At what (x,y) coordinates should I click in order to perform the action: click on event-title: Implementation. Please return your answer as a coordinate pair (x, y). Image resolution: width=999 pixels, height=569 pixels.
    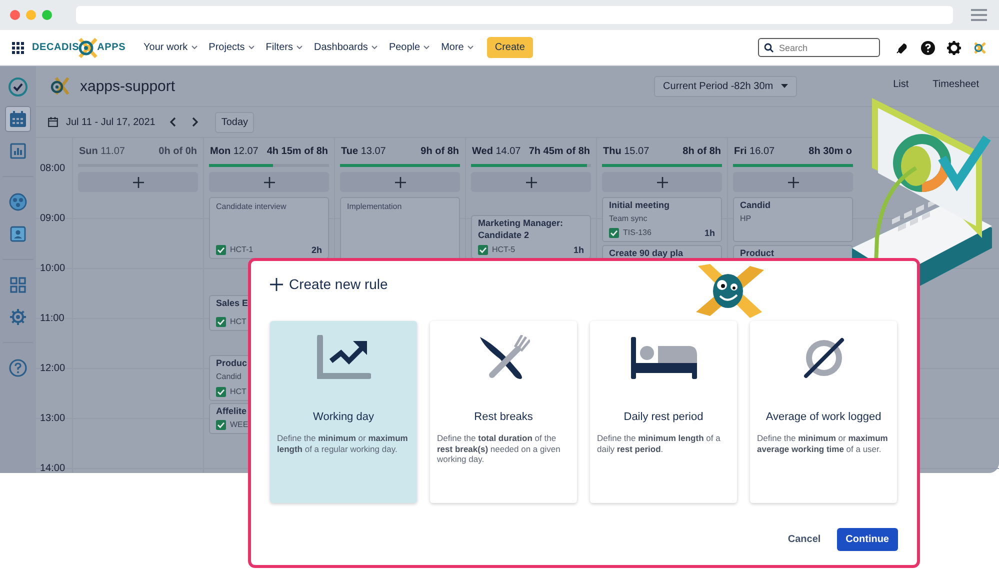
    Looking at the image, I should click on (375, 206).